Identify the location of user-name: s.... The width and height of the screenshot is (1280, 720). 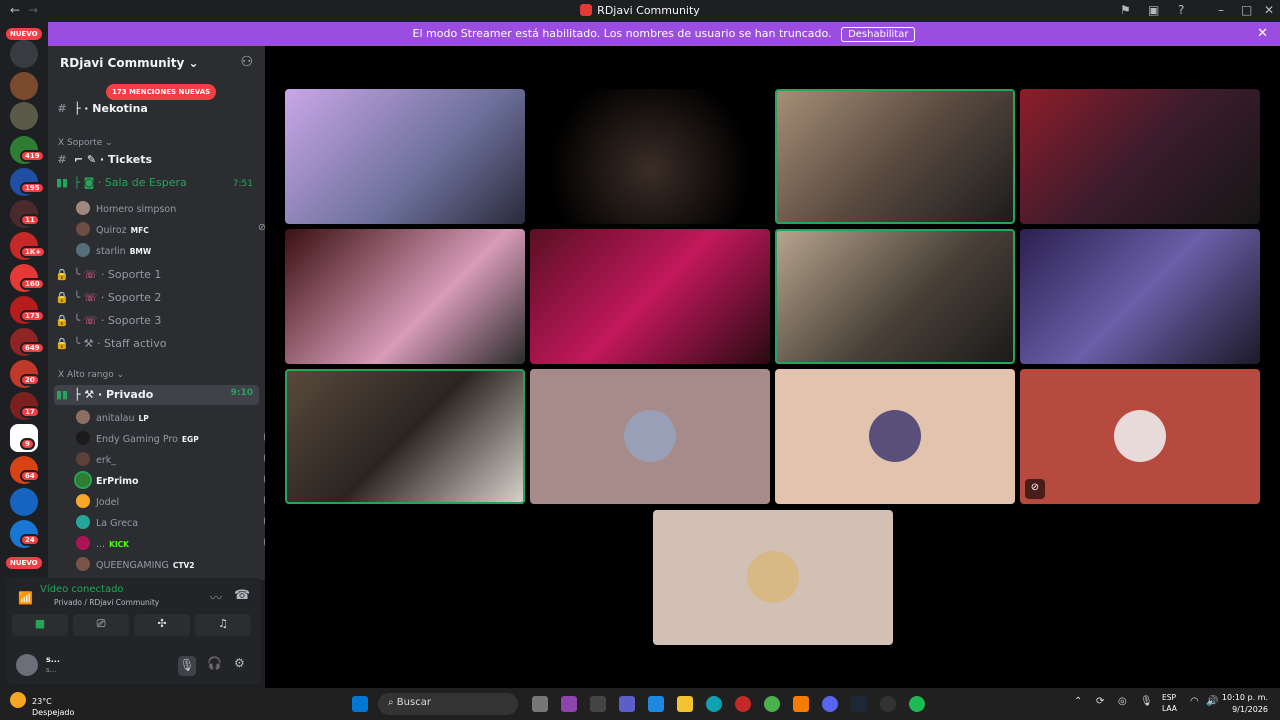
(53, 659).